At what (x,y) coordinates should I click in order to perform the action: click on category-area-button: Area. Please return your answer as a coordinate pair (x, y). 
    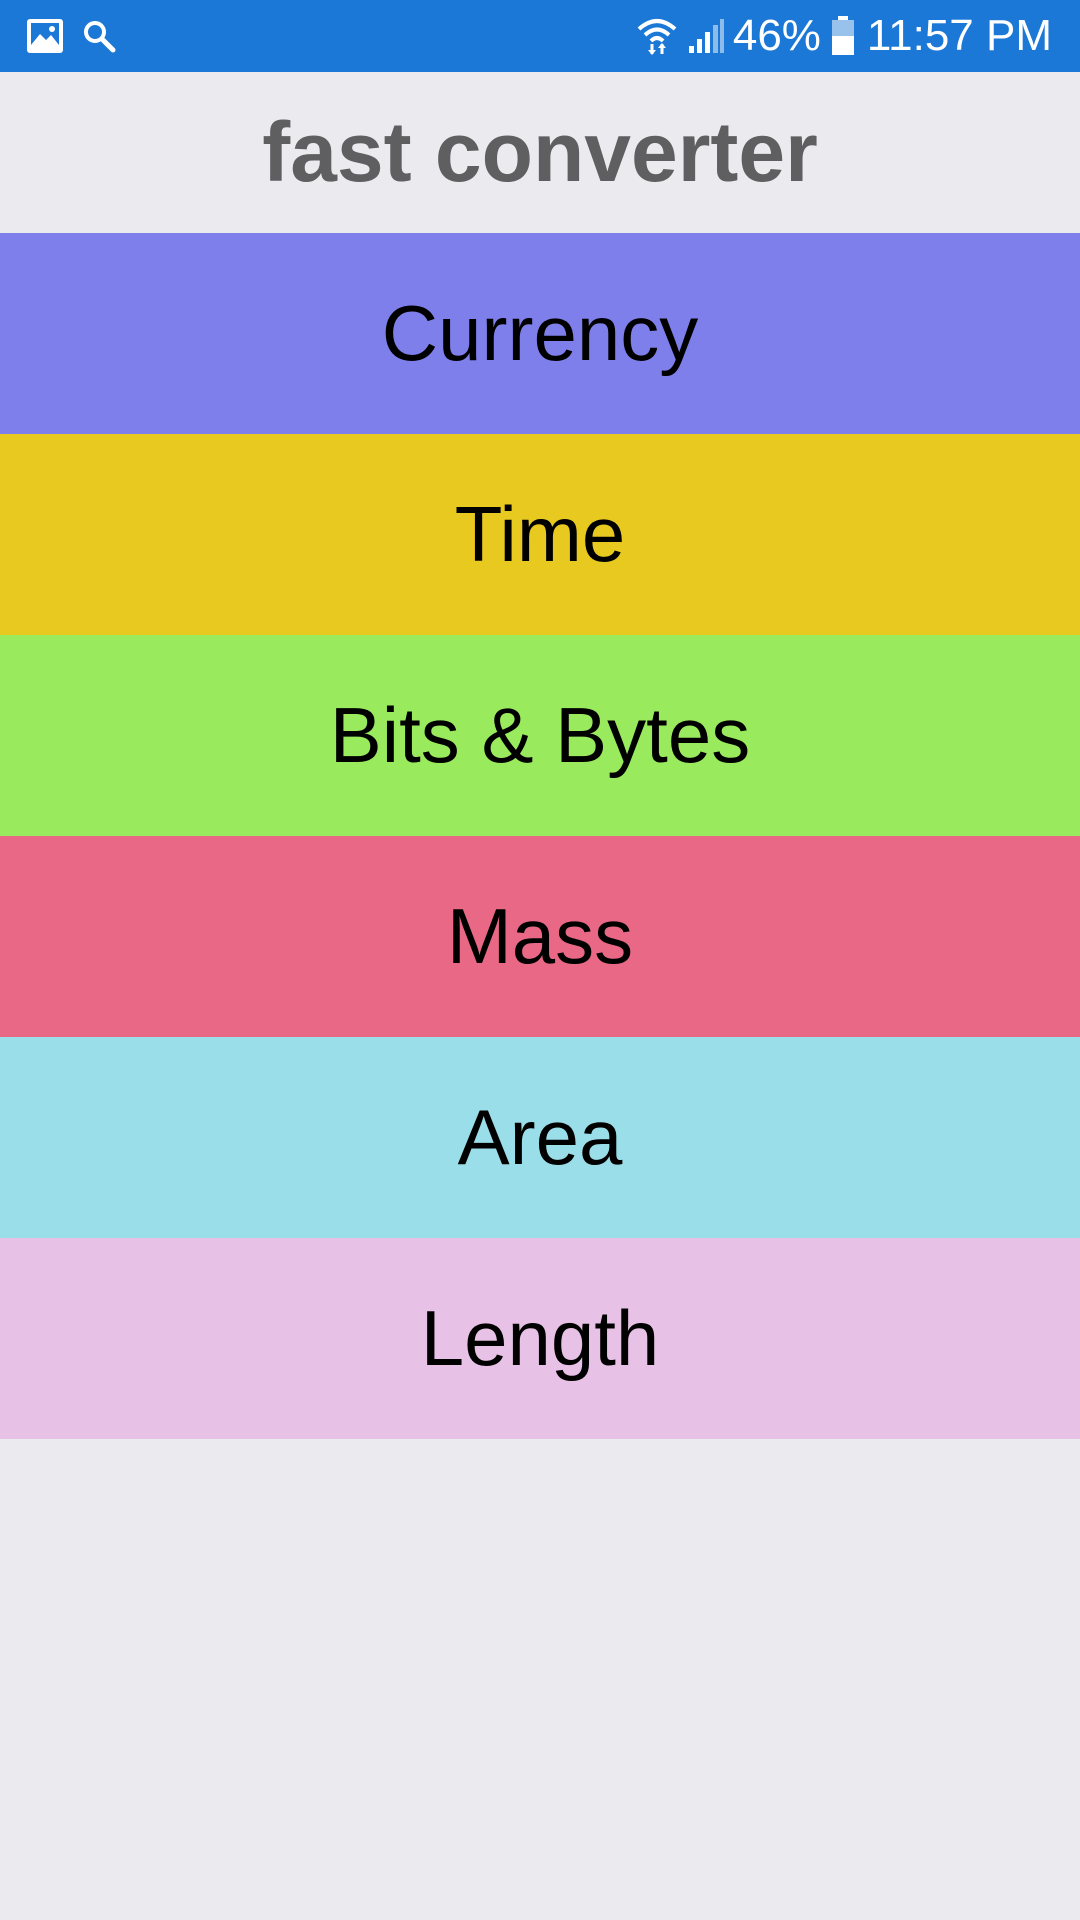
    Looking at the image, I should click on (540, 1137).